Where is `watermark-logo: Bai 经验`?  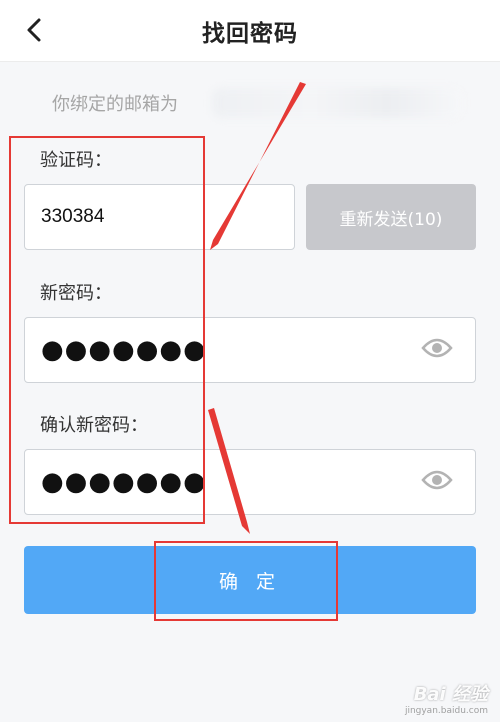 watermark-logo: Bai 经验 is located at coordinates (450, 694).